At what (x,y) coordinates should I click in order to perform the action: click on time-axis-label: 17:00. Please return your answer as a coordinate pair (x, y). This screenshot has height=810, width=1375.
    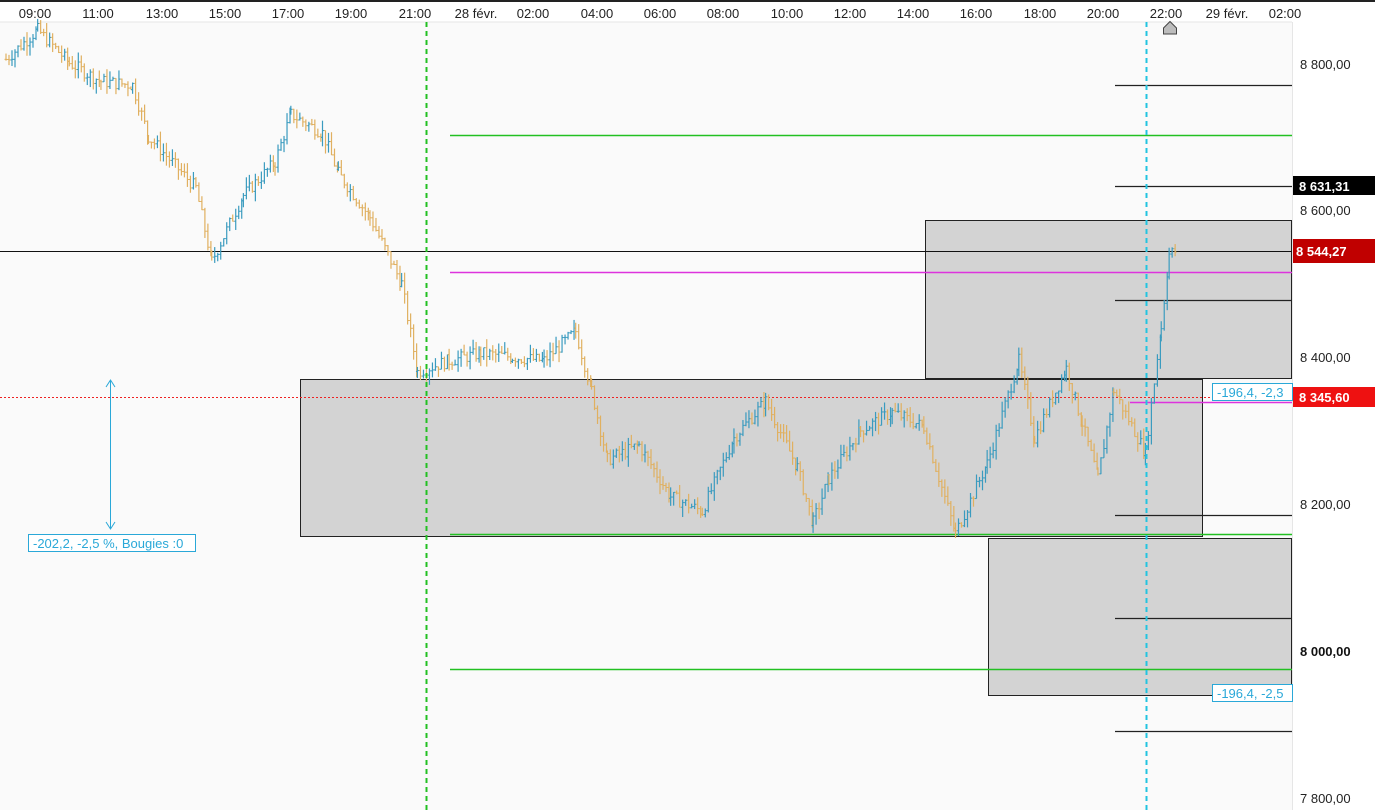
    Looking at the image, I should click on (288, 13).